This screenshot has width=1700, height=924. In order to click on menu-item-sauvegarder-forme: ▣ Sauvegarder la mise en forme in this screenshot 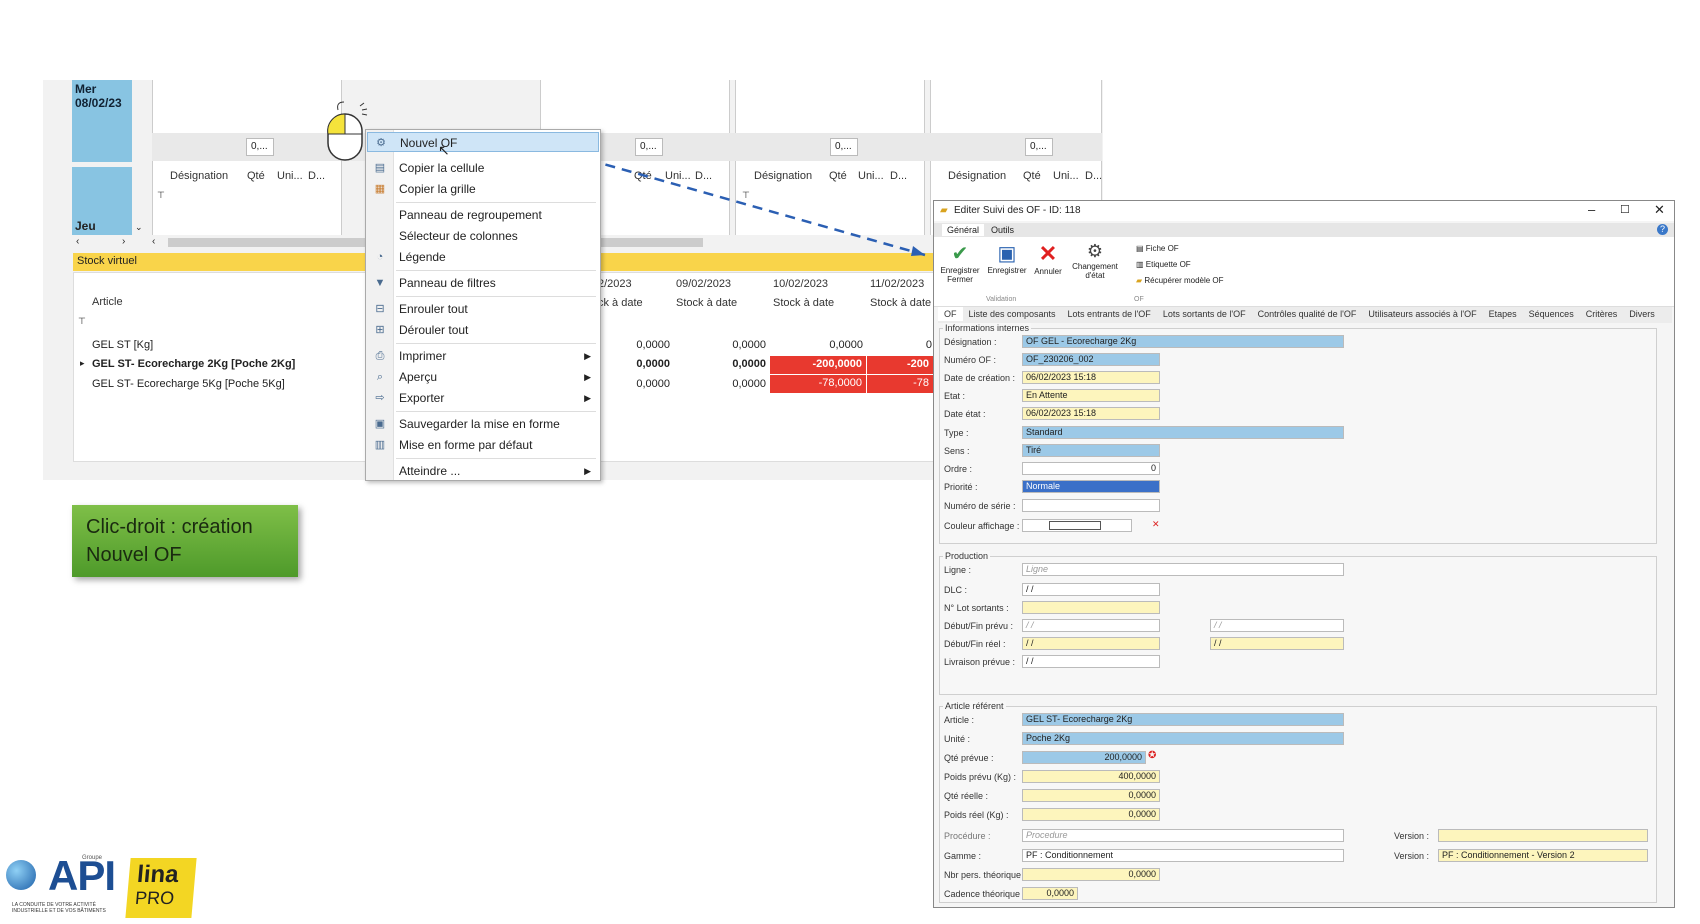, I will do `click(483, 424)`.